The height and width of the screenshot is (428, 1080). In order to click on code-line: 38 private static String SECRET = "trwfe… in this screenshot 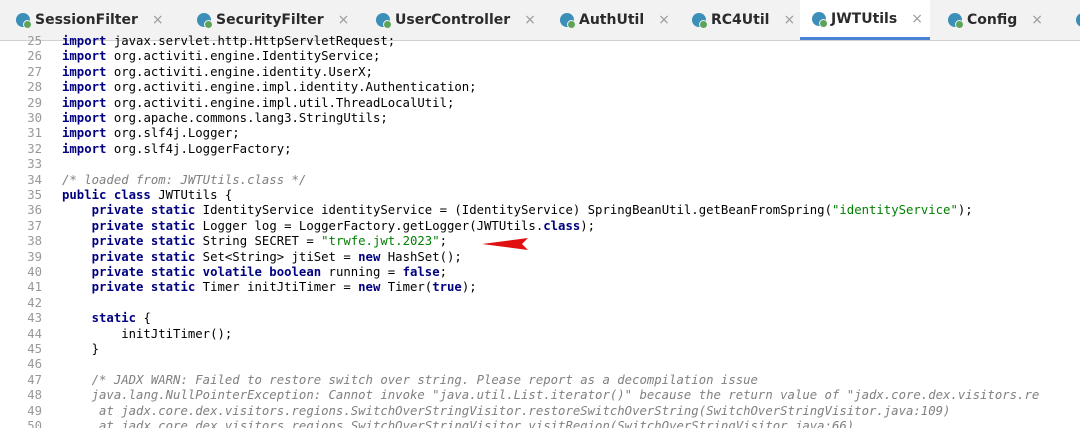, I will do `click(540, 241)`.